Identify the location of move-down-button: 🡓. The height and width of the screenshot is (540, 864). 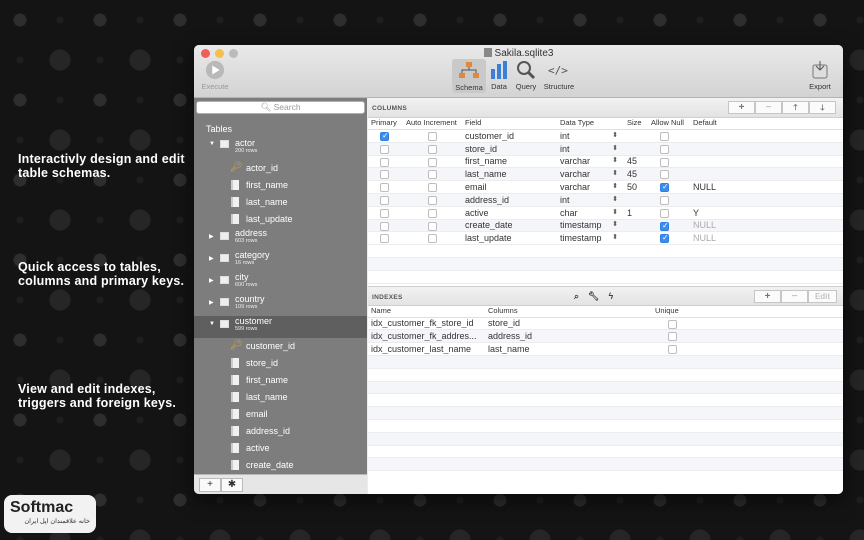
(822, 107).